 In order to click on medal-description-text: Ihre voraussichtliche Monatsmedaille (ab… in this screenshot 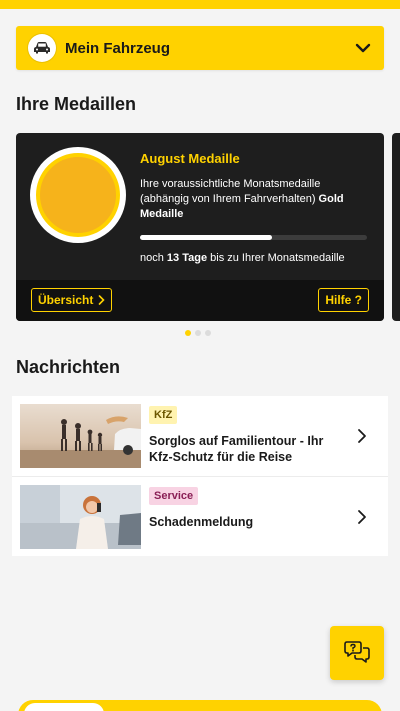, I will do `click(230, 191)`.